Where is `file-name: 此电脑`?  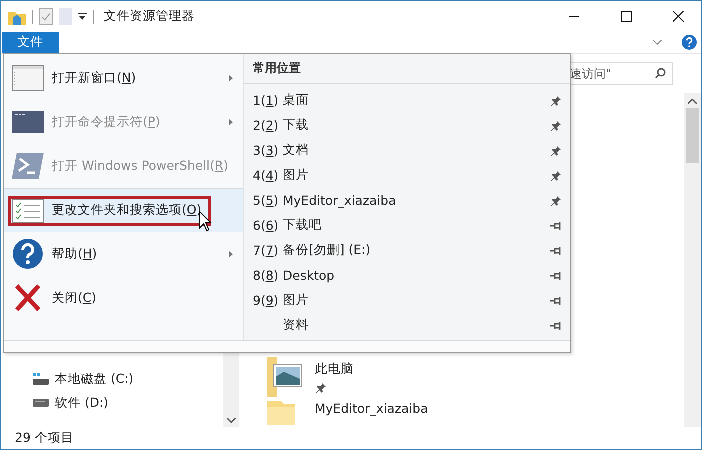
file-name: 此电脑 is located at coordinates (334, 369).